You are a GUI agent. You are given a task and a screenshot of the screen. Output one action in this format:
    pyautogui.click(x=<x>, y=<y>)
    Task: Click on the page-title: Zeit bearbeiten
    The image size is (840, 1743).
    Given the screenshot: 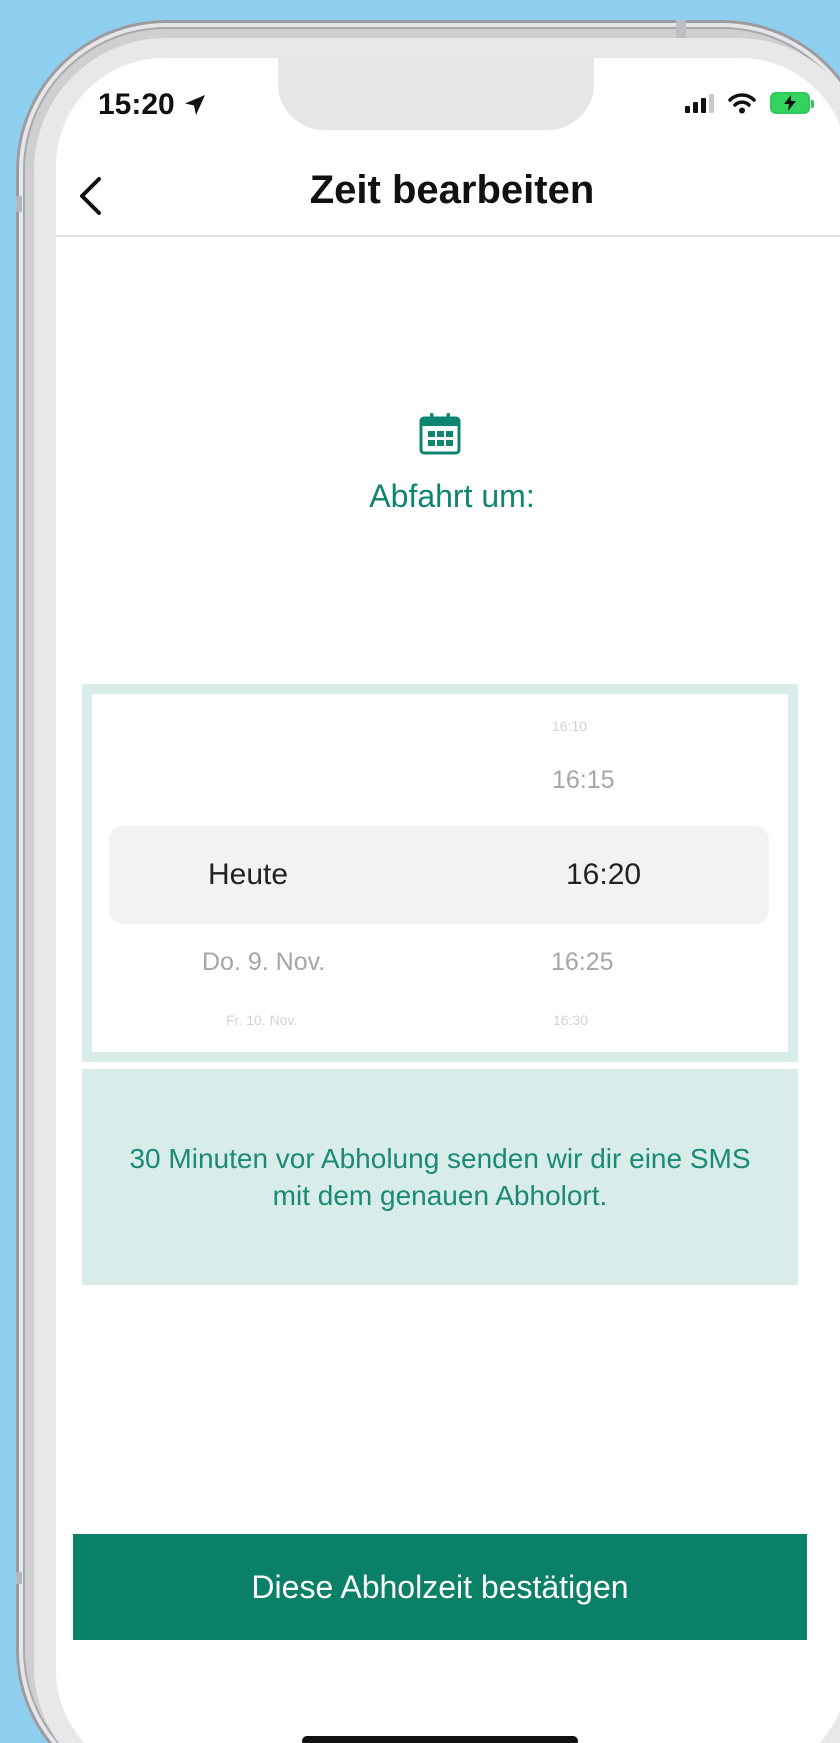 What is the action you would take?
    pyautogui.click(x=452, y=190)
    